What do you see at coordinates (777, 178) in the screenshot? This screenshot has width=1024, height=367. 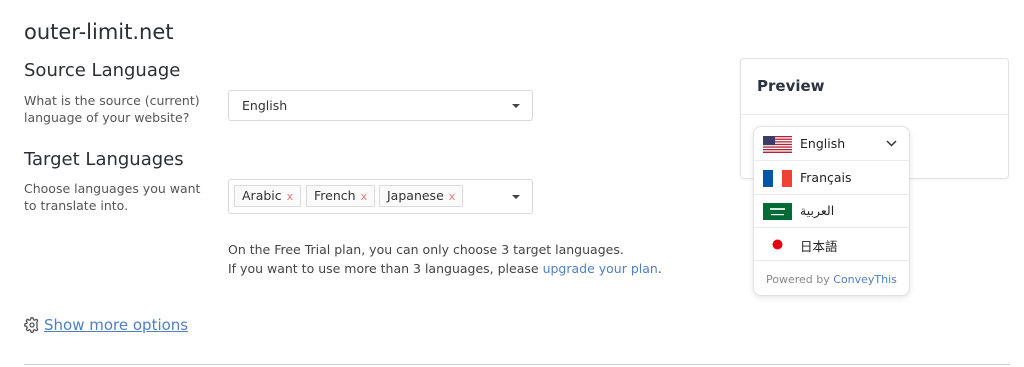 I see `fr-flag-icon` at bounding box center [777, 178].